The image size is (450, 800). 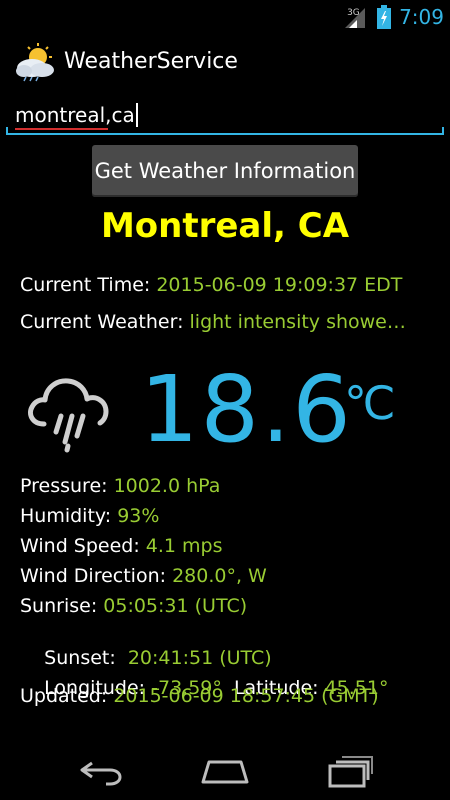 I want to click on pressure-label: Pressure:, so click(x=67, y=486).